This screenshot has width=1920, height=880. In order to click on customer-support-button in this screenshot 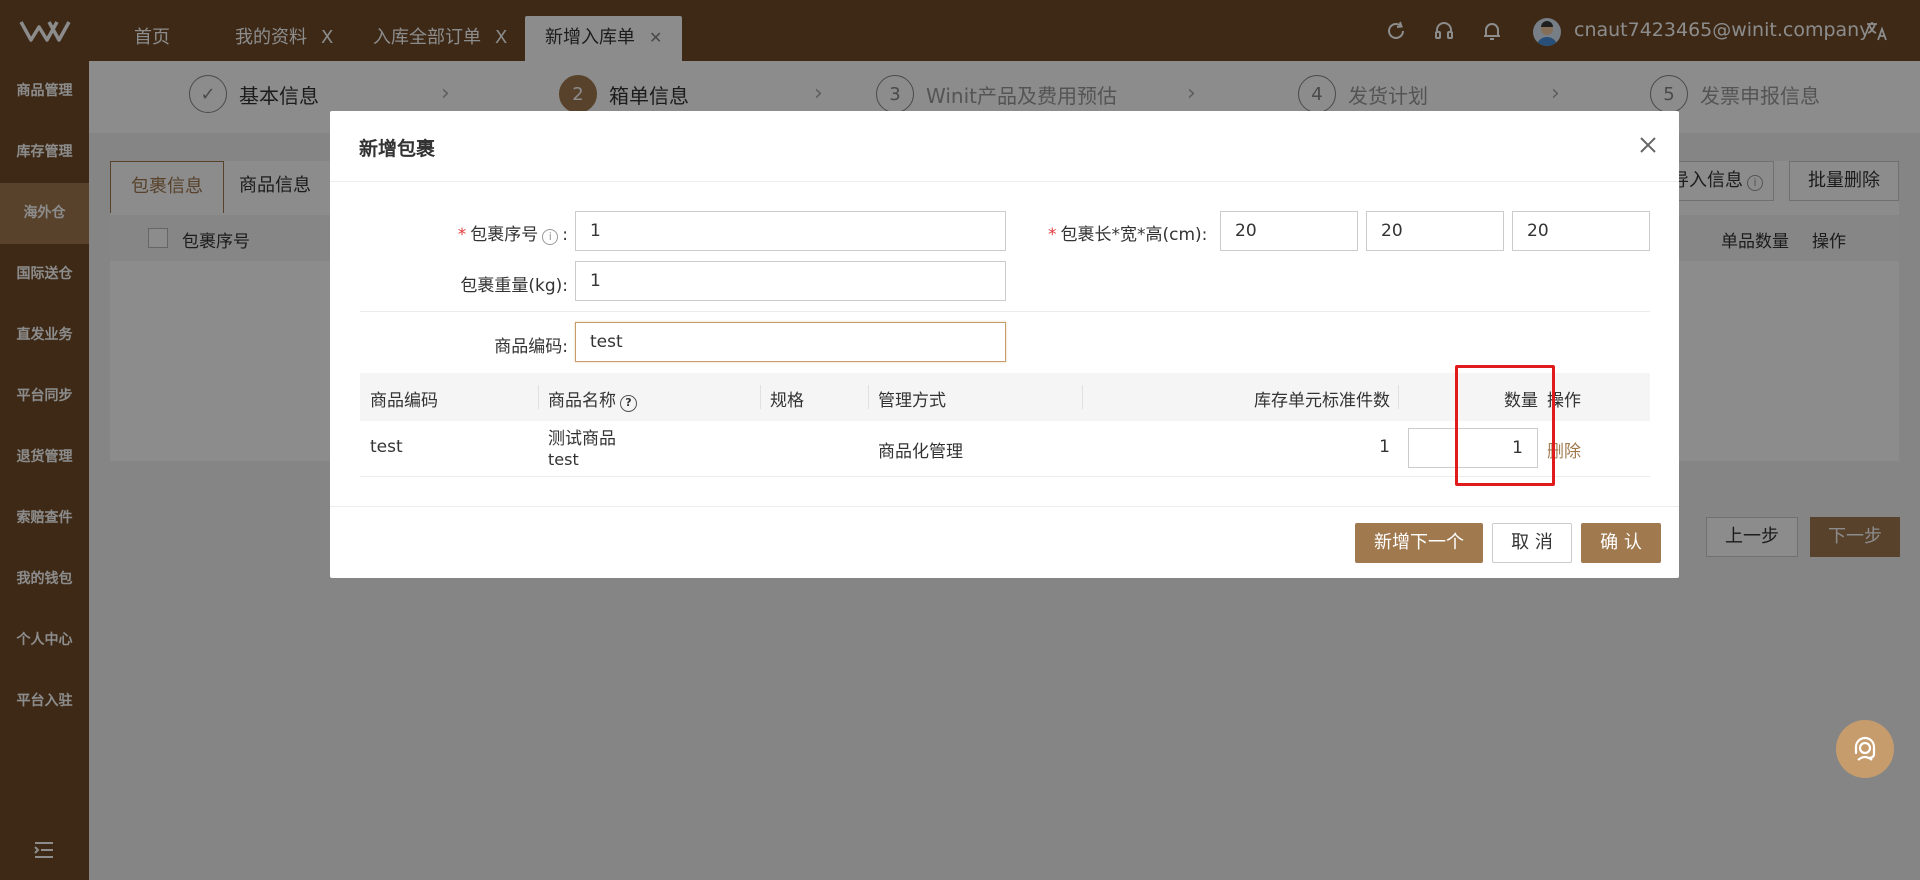, I will do `click(1865, 749)`.